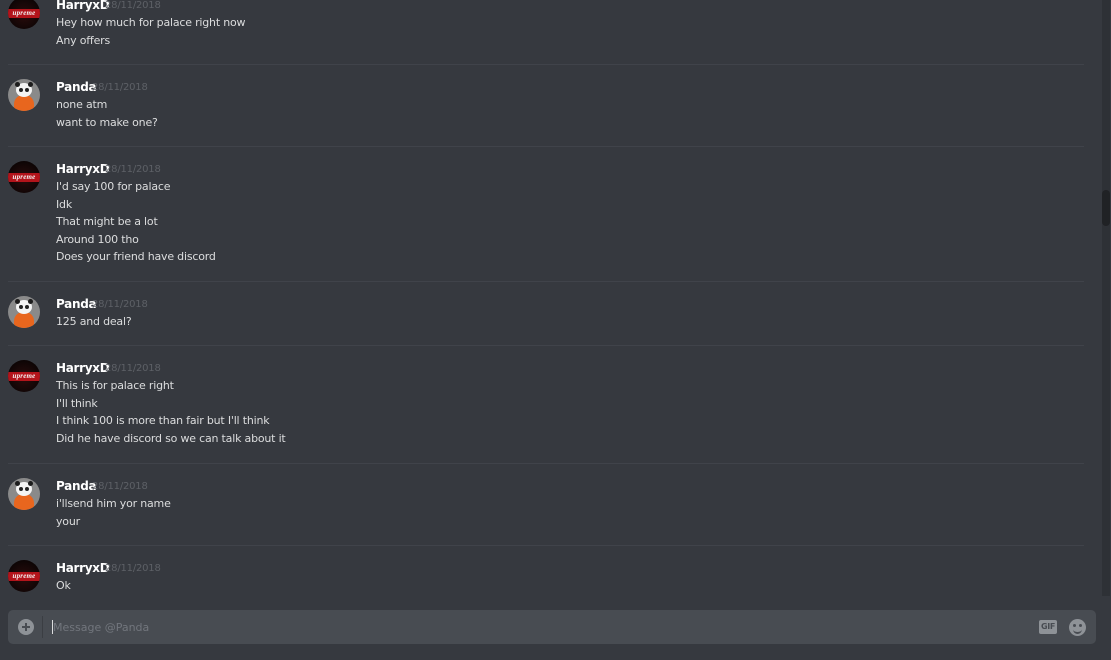 Image resolution: width=1111 pixels, height=660 pixels. I want to click on message-text: none atm, so click(82, 104).